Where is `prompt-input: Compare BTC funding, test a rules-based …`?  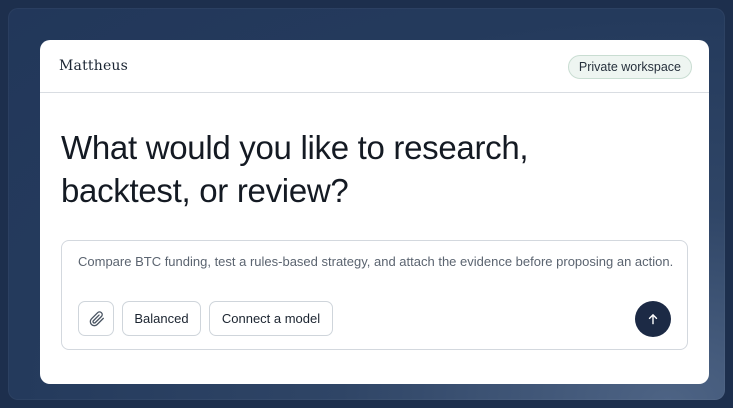
prompt-input: Compare BTC funding, test a rules-based … is located at coordinates (378, 262).